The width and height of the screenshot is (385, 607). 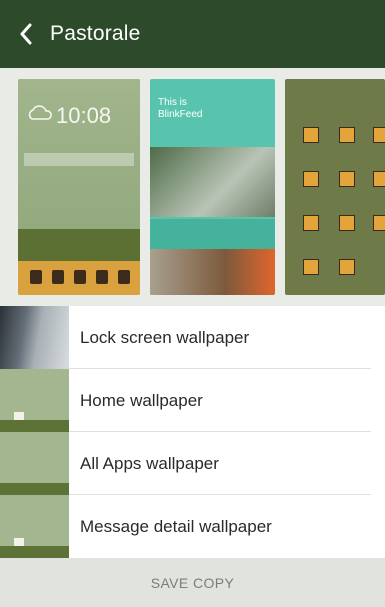 What do you see at coordinates (149, 463) in the screenshot?
I see `list-item-label: All Apps wallpaper` at bounding box center [149, 463].